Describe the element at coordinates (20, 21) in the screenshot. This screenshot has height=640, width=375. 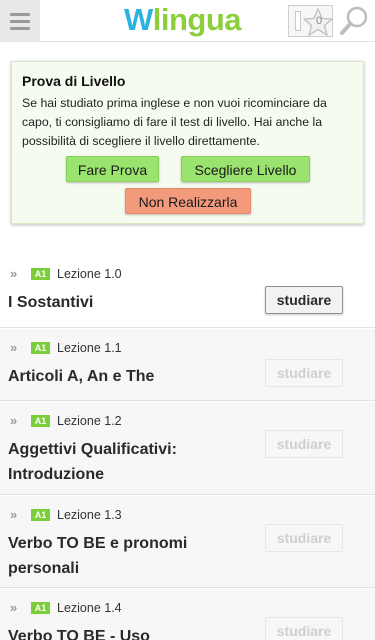
I see `menu-icon` at that location.